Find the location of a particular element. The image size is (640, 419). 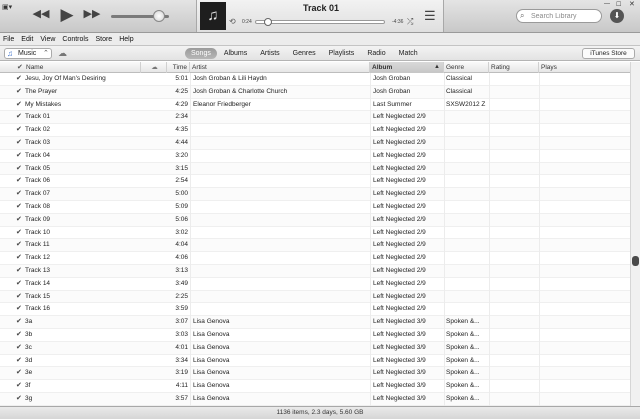

menu-item-help: Help is located at coordinates (126, 39).